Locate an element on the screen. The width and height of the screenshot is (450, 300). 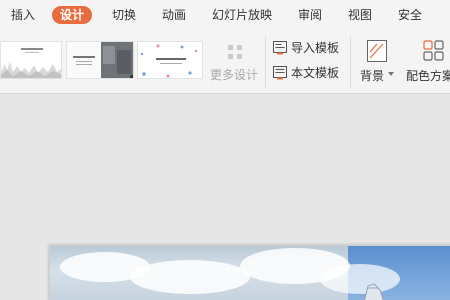
menu-item-transition: 切换 is located at coordinates (124, 15).